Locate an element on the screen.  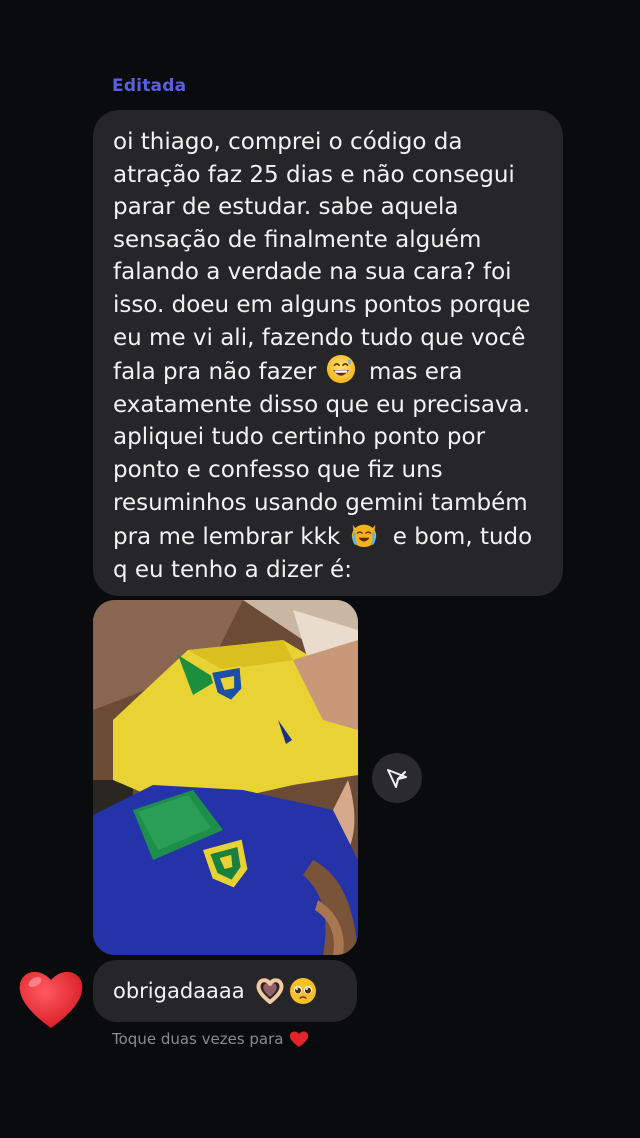
message-line: falando a verdade na sua cara? foi is located at coordinates (312, 272).